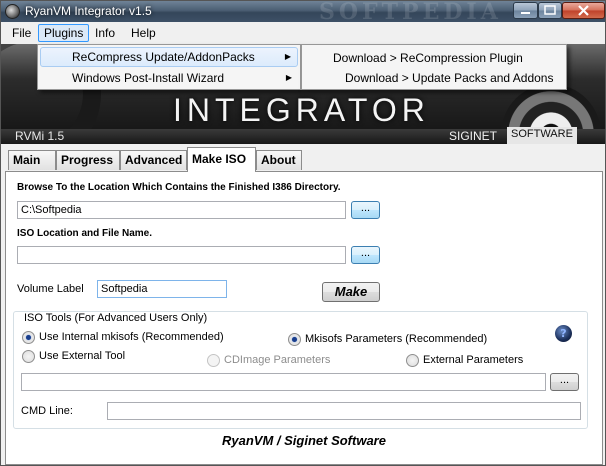 The width and height of the screenshot is (606, 466). What do you see at coordinates (181, 255) in the screenshot?
I see `iso-path-field` at bounding box center [181, 255].